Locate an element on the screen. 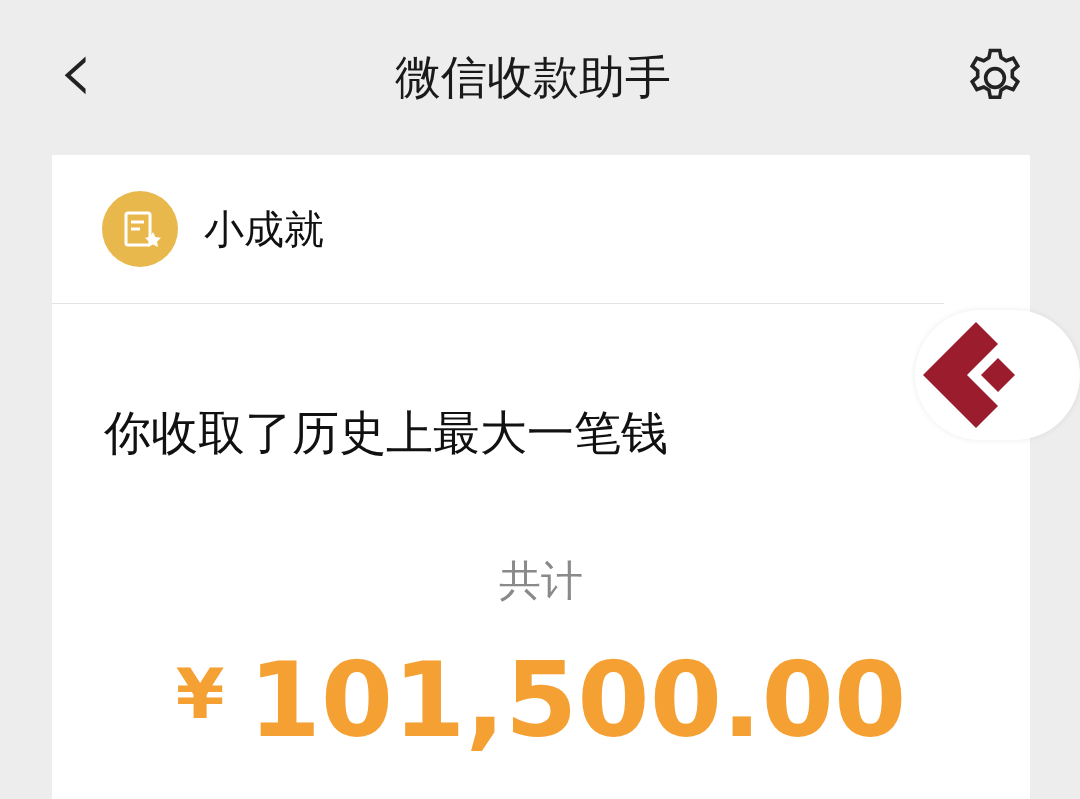 This screenshot has height=799, width=1080. amount-value: 101,500.00 is located at coordinates (577, 700).